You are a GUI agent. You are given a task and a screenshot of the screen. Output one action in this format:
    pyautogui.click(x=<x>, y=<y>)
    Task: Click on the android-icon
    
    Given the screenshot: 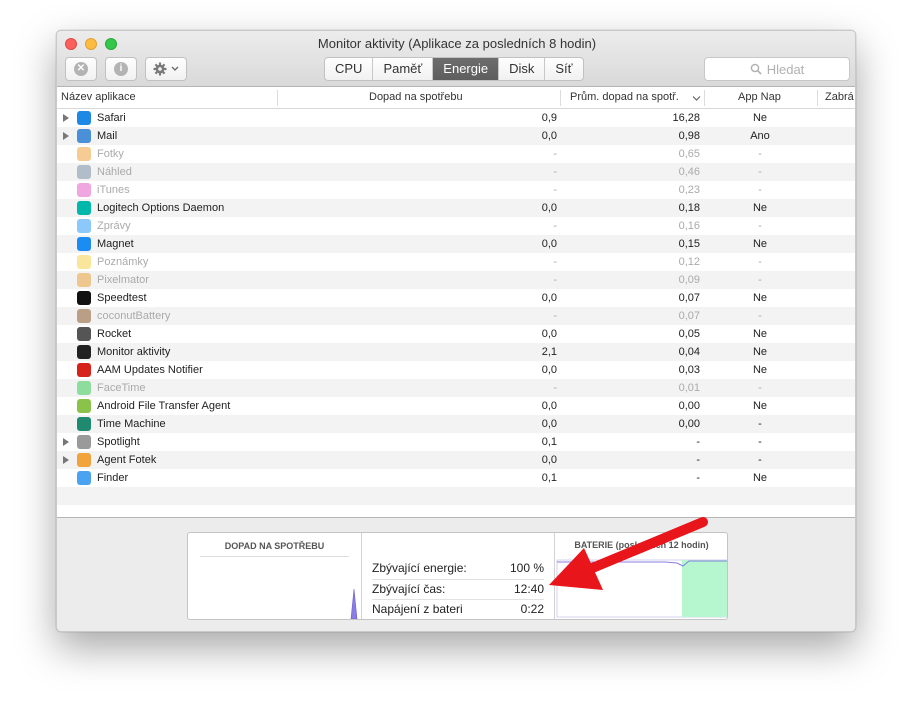 What is the action you would take?
    pyautogui.click(x=84, y=406)
    